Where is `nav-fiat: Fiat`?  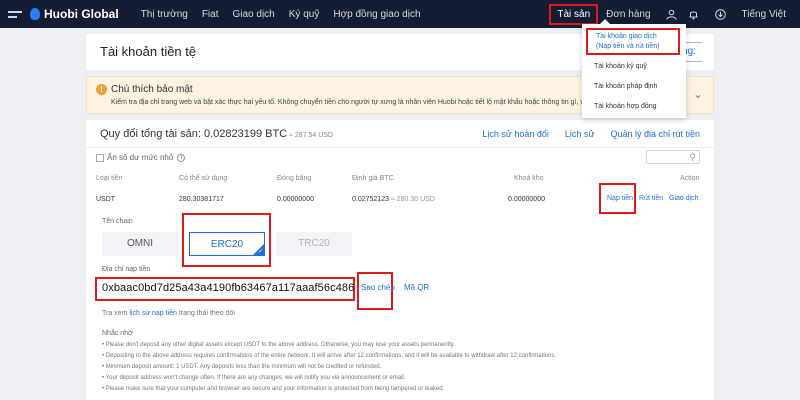
nav-fiat: Fiat is located at coordinates (210, 14).